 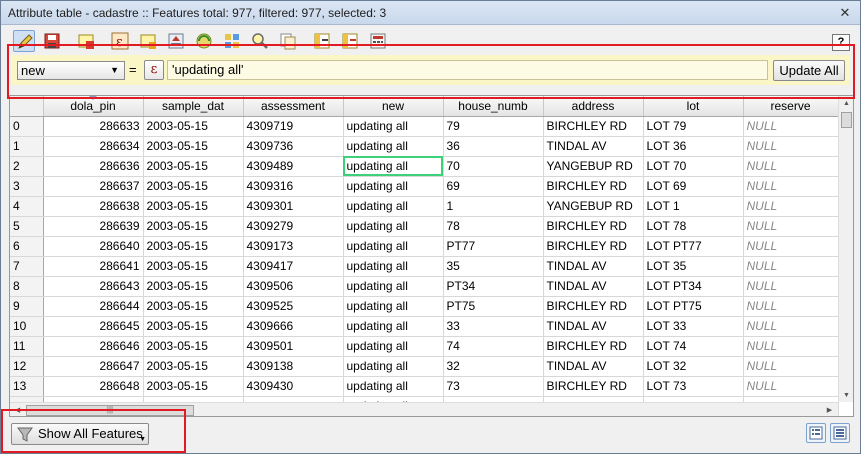 What do you see at coordinates (93, 366) in the screenshot?
I see `cell-dola-pin: 286647` at bounding box center [93, 366].